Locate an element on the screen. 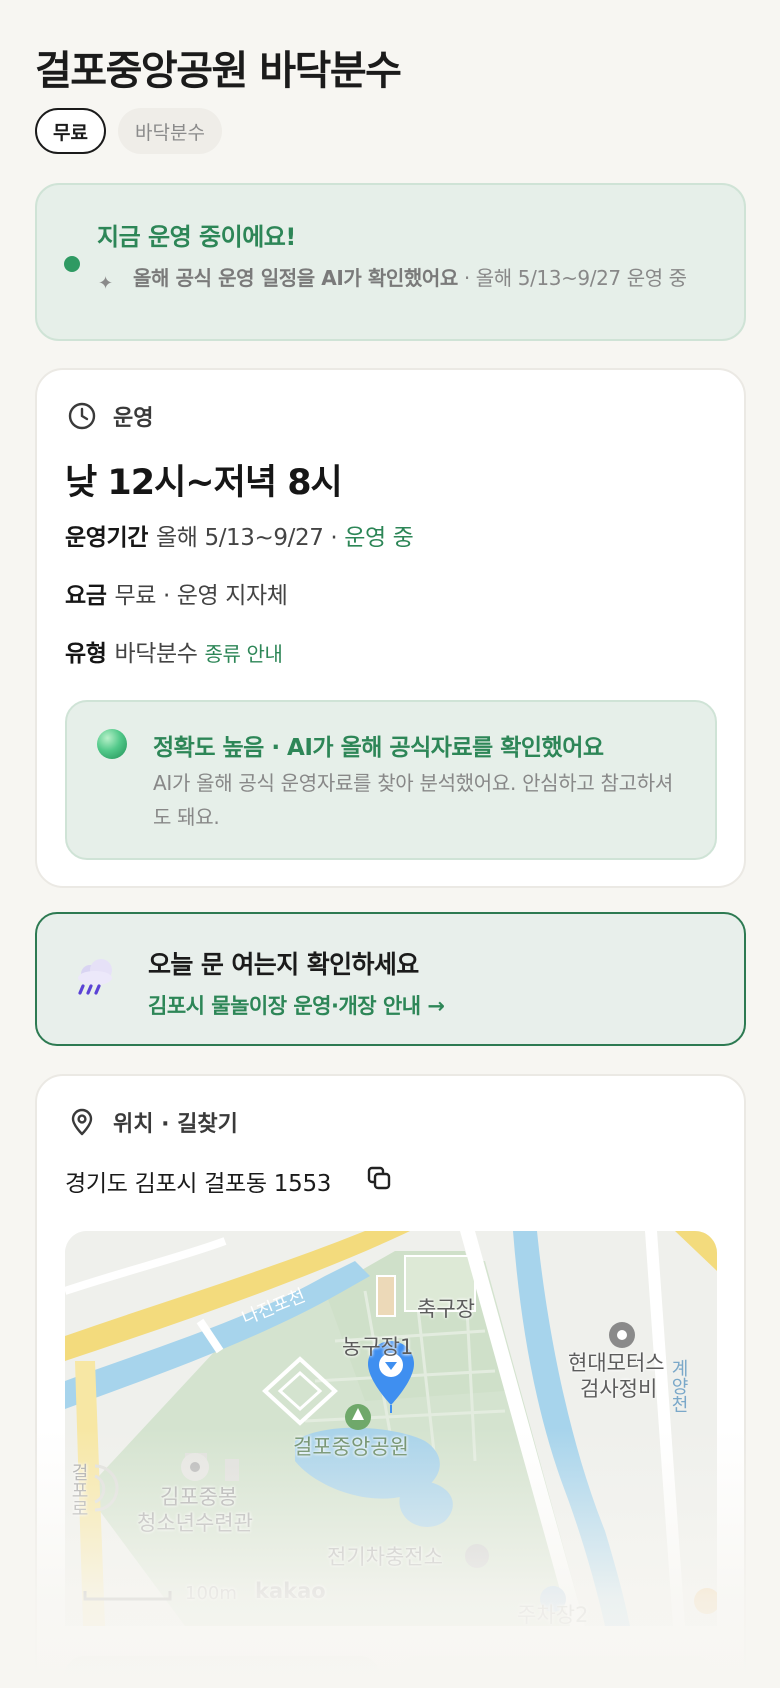 This screenshot has width=780, height=1688. map-brand-logo: kakao is located at coordinates (290, 1591).